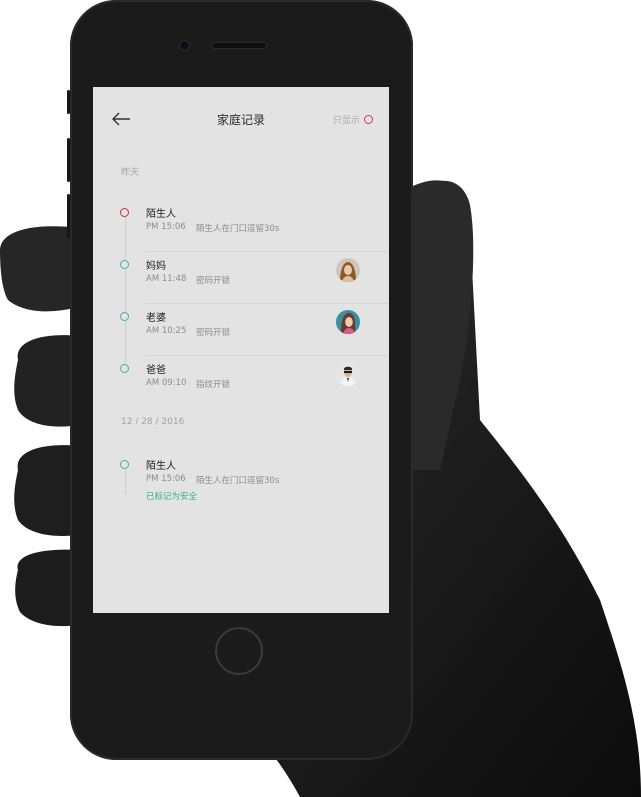 Image resolution: width=641 pixels, height=797 pixels. I want to click on front-camera, so click(184, 45).